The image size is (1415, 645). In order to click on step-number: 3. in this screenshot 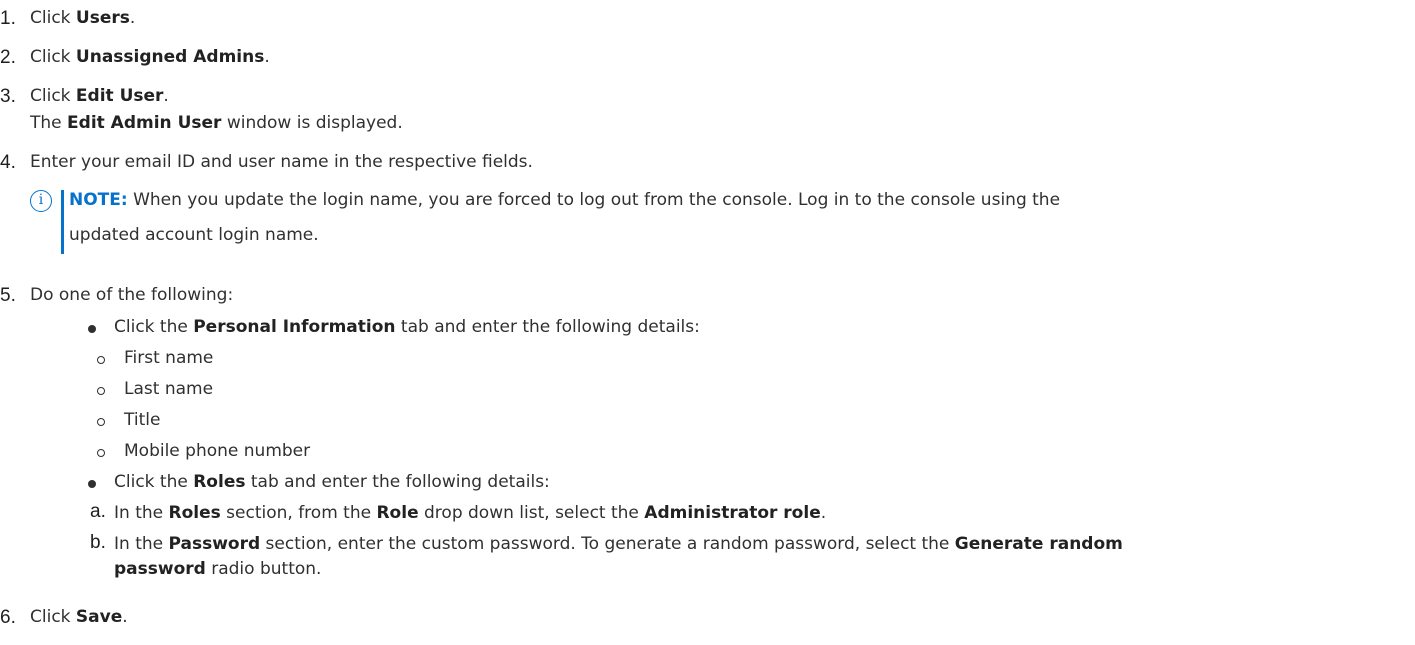, I will do `click(8, 96)`.